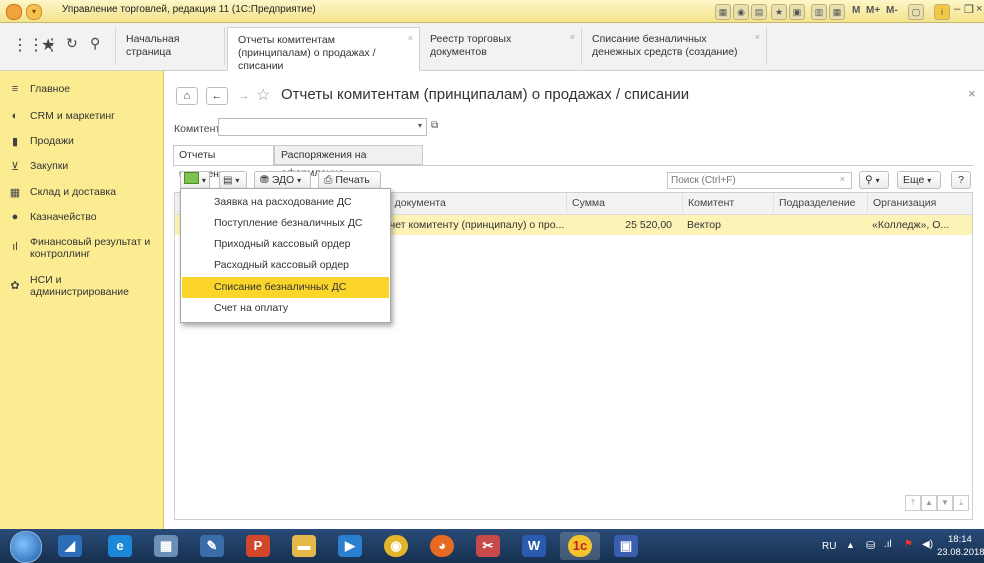 The image size is (984, 563). I want to click on help-button: ?, so click(961, 180).